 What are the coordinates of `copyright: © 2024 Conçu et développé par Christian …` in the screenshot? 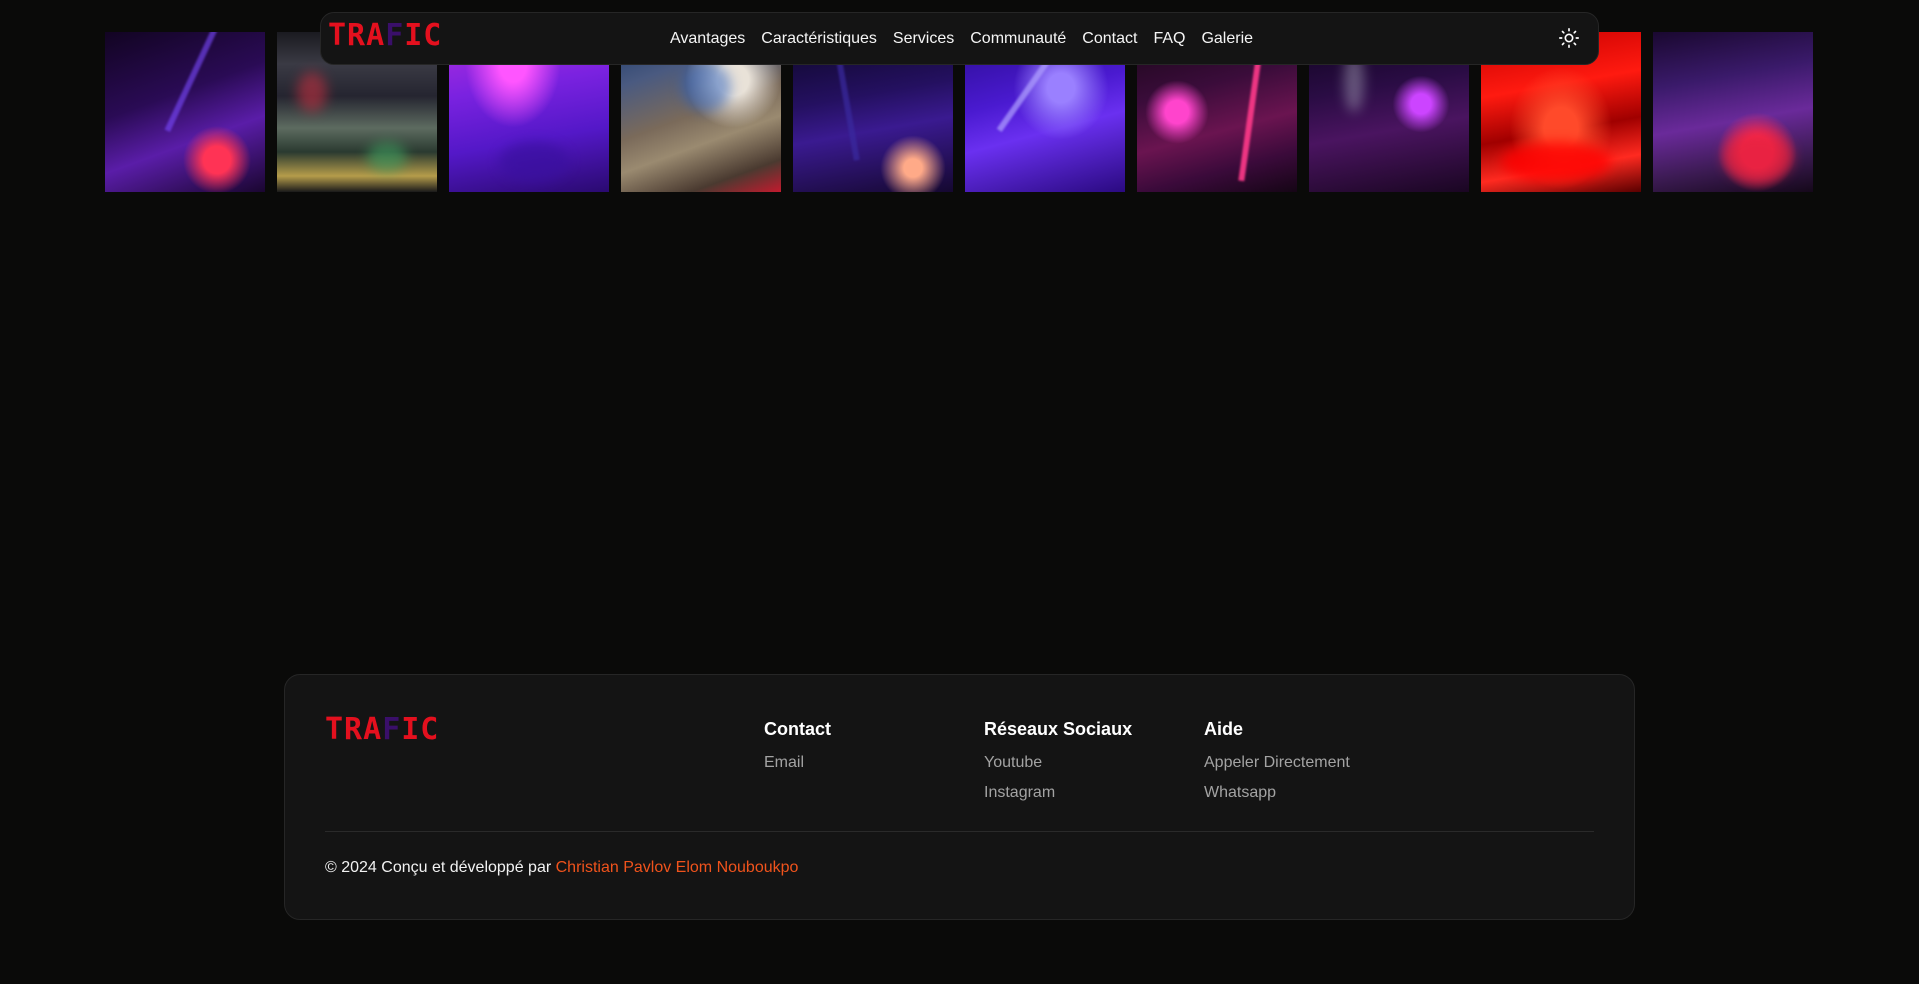 It's located at (561, 868).